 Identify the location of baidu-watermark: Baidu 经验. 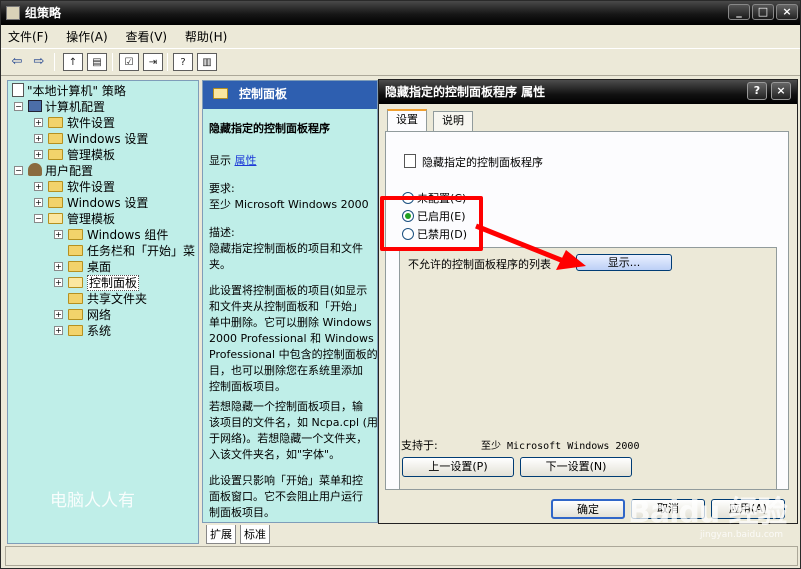
(708, 512).